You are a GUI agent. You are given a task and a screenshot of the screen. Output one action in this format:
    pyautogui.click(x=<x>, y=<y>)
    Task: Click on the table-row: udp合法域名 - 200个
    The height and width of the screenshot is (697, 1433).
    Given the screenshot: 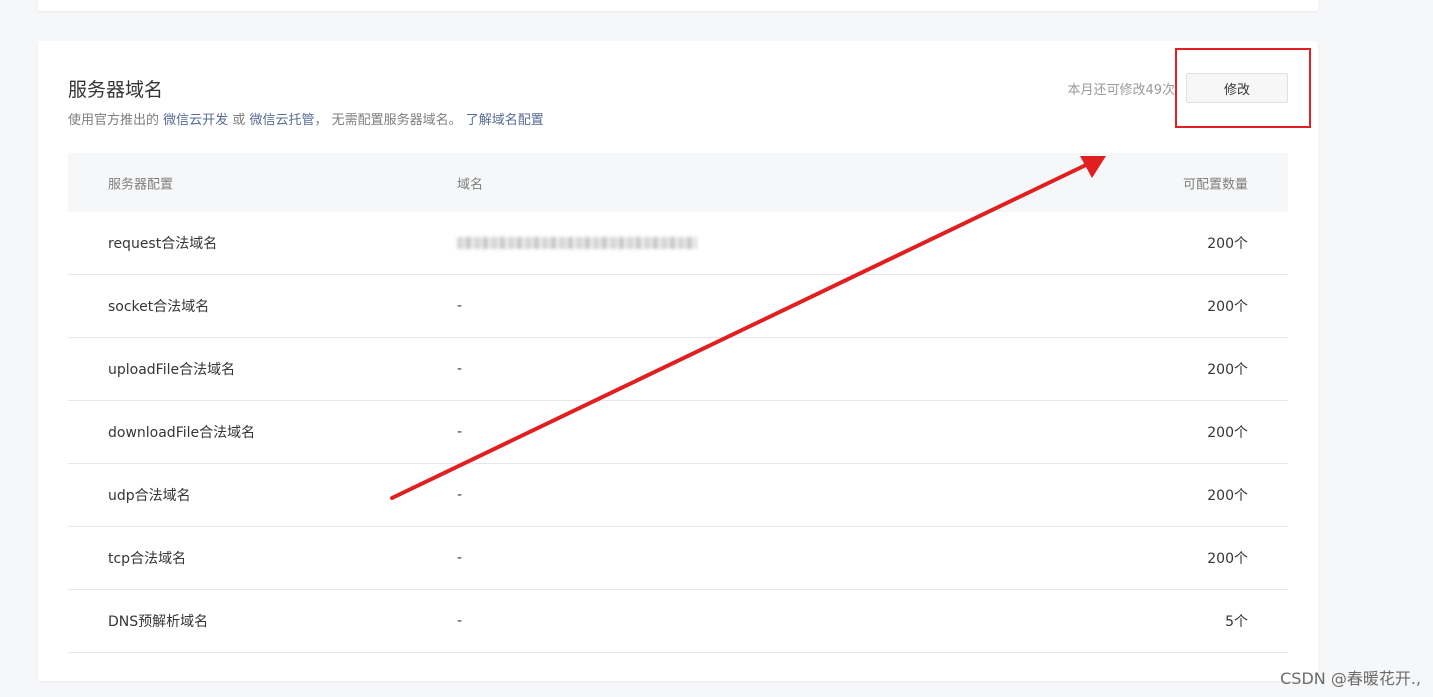 What is the action you would take?
    pyautogui.click(x=678, y=495)
    